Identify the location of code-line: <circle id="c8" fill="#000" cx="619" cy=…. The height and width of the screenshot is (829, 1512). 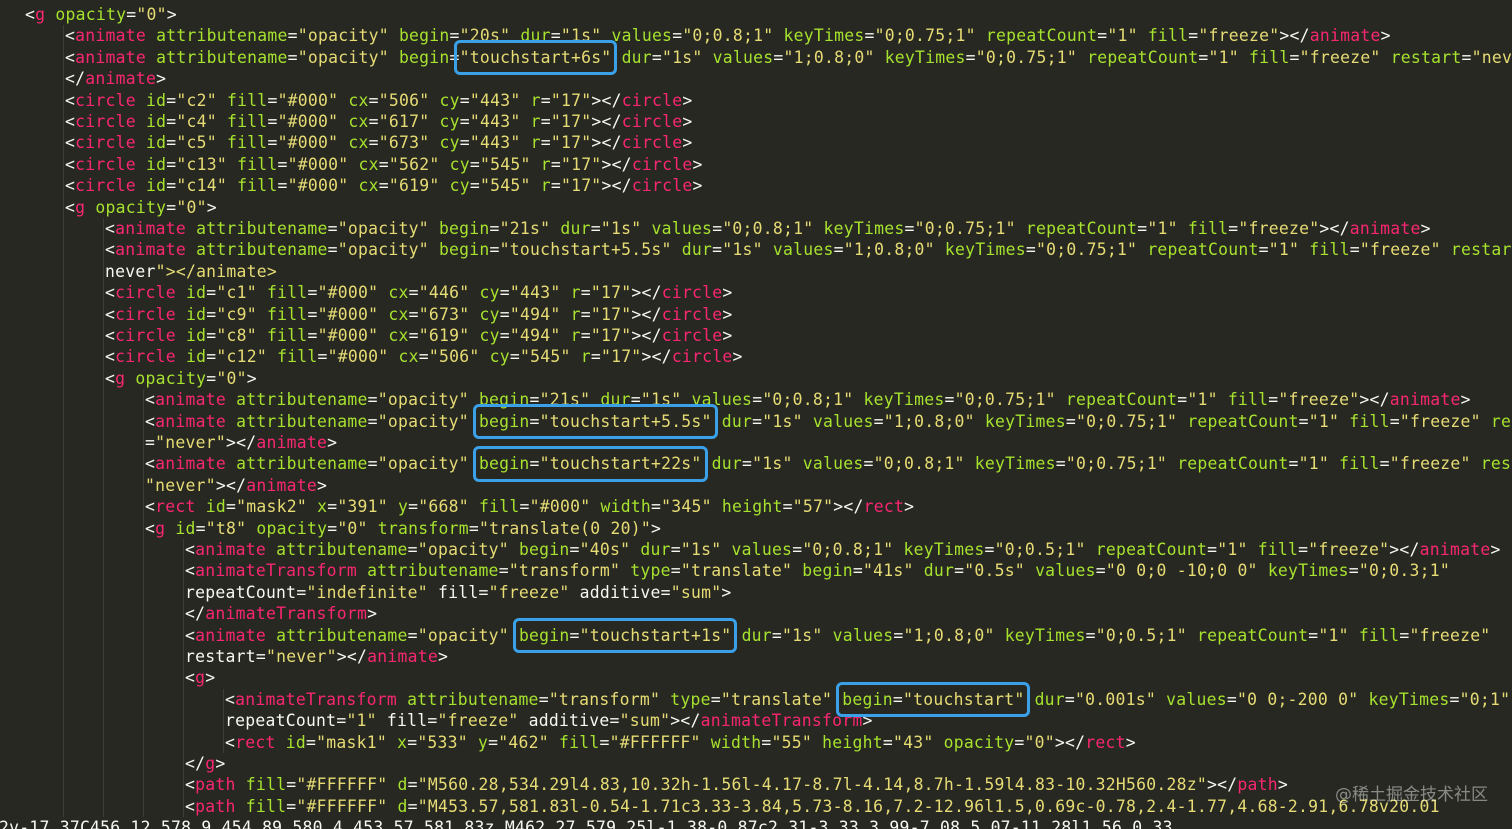
(419, 335).